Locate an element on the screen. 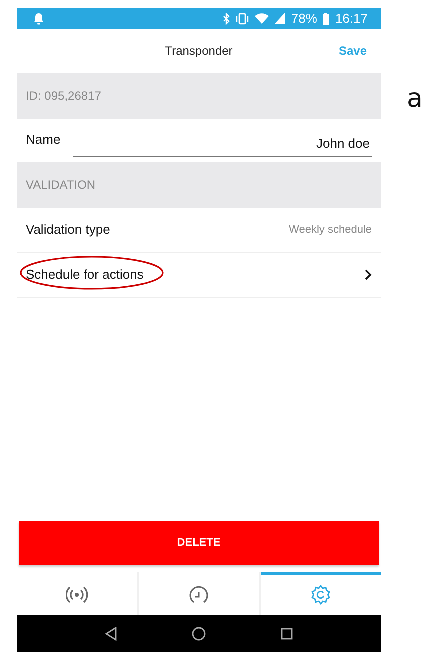 This screenshot has height=652, width=431. row-value: Weekly schedule is located at coordinates (330, 230).